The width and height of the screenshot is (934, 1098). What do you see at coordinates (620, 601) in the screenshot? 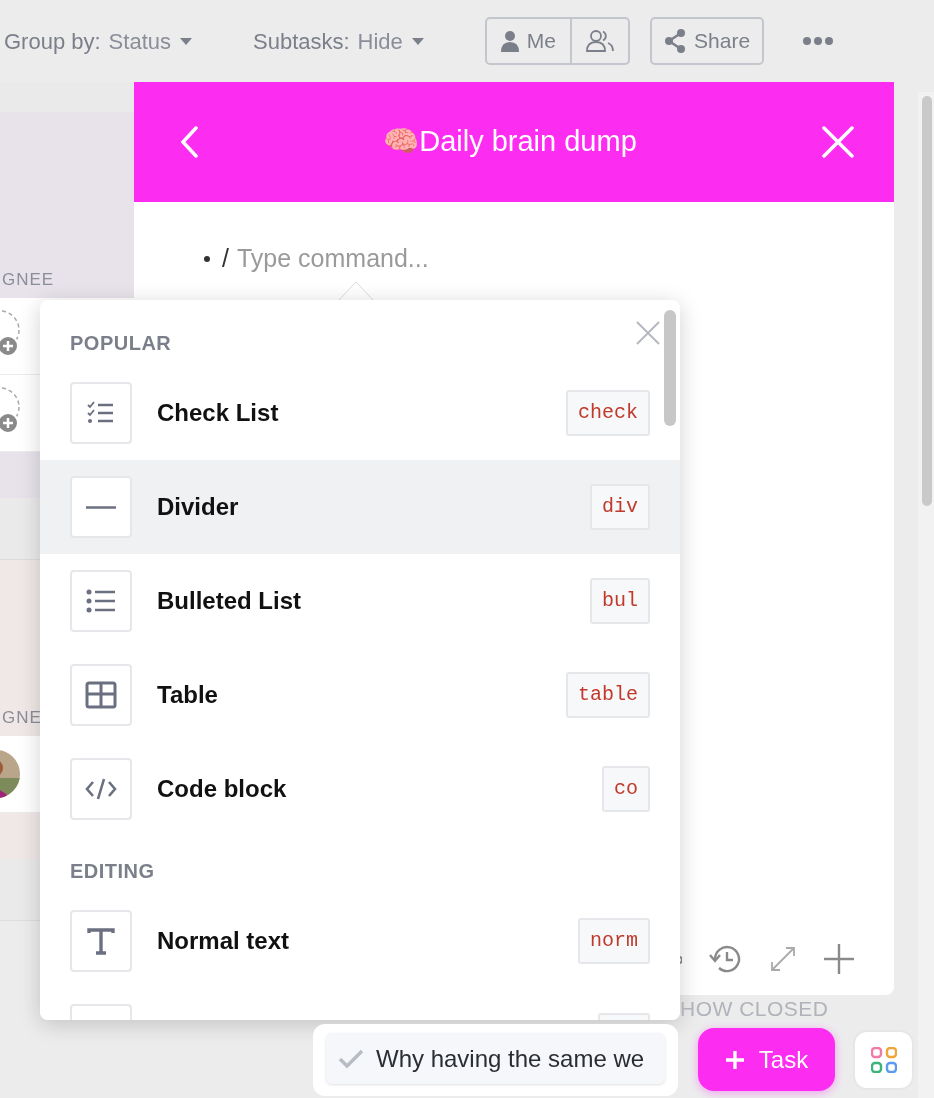
I see `shortcut-tag: bul` at bounding box center [620, 601].